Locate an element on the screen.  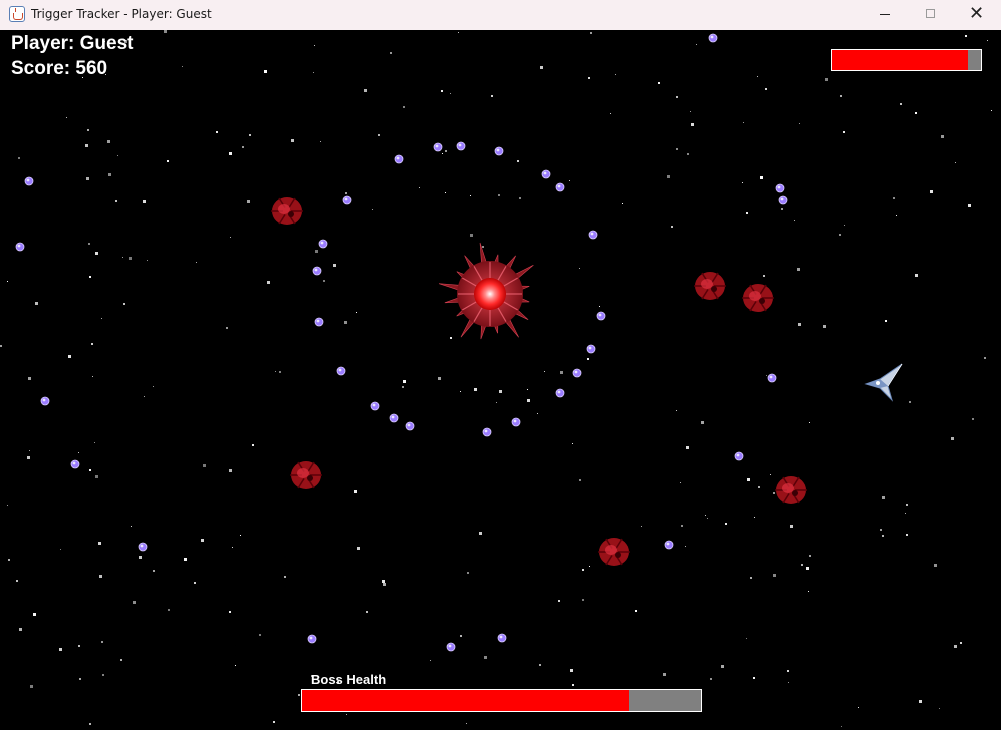
minimize-button is located at coordinates (885, 15).